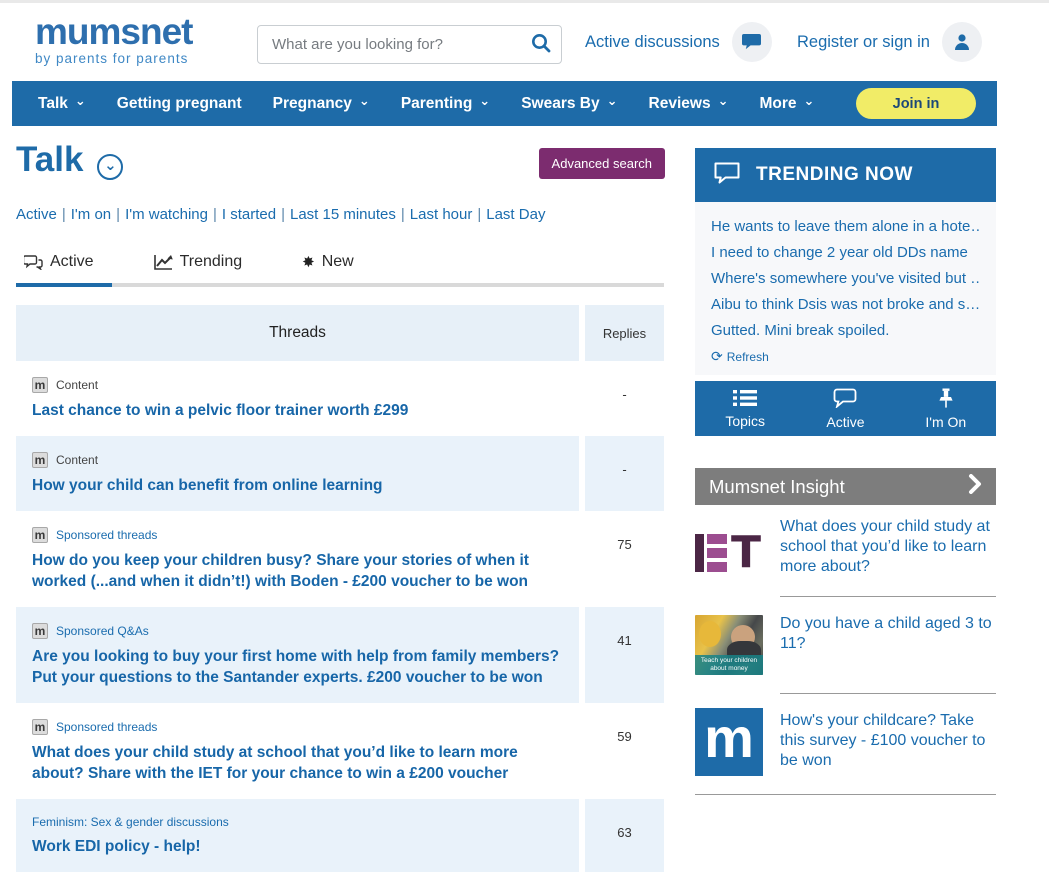  I want to click on filter-im-on: I'm on, so click(91, 214).